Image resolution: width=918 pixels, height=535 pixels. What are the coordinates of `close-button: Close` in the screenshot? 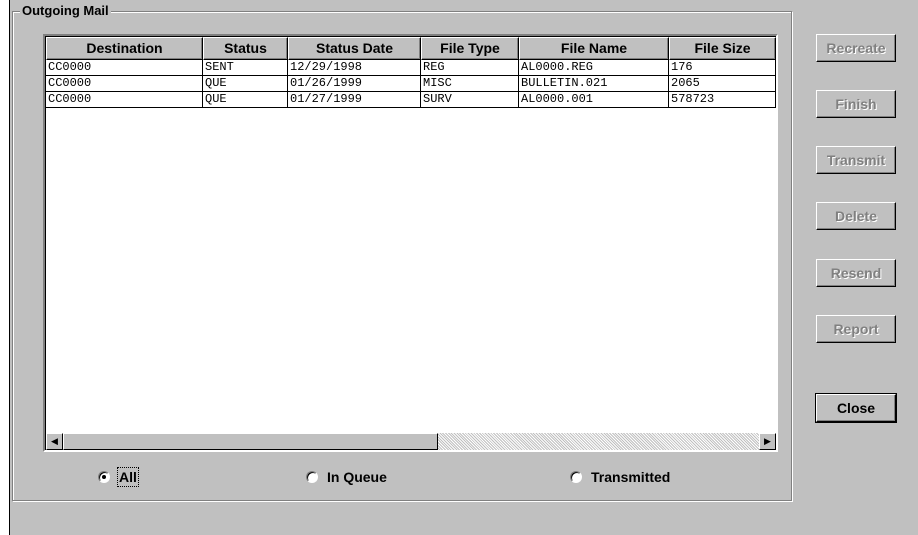 It's located at (856, 408).